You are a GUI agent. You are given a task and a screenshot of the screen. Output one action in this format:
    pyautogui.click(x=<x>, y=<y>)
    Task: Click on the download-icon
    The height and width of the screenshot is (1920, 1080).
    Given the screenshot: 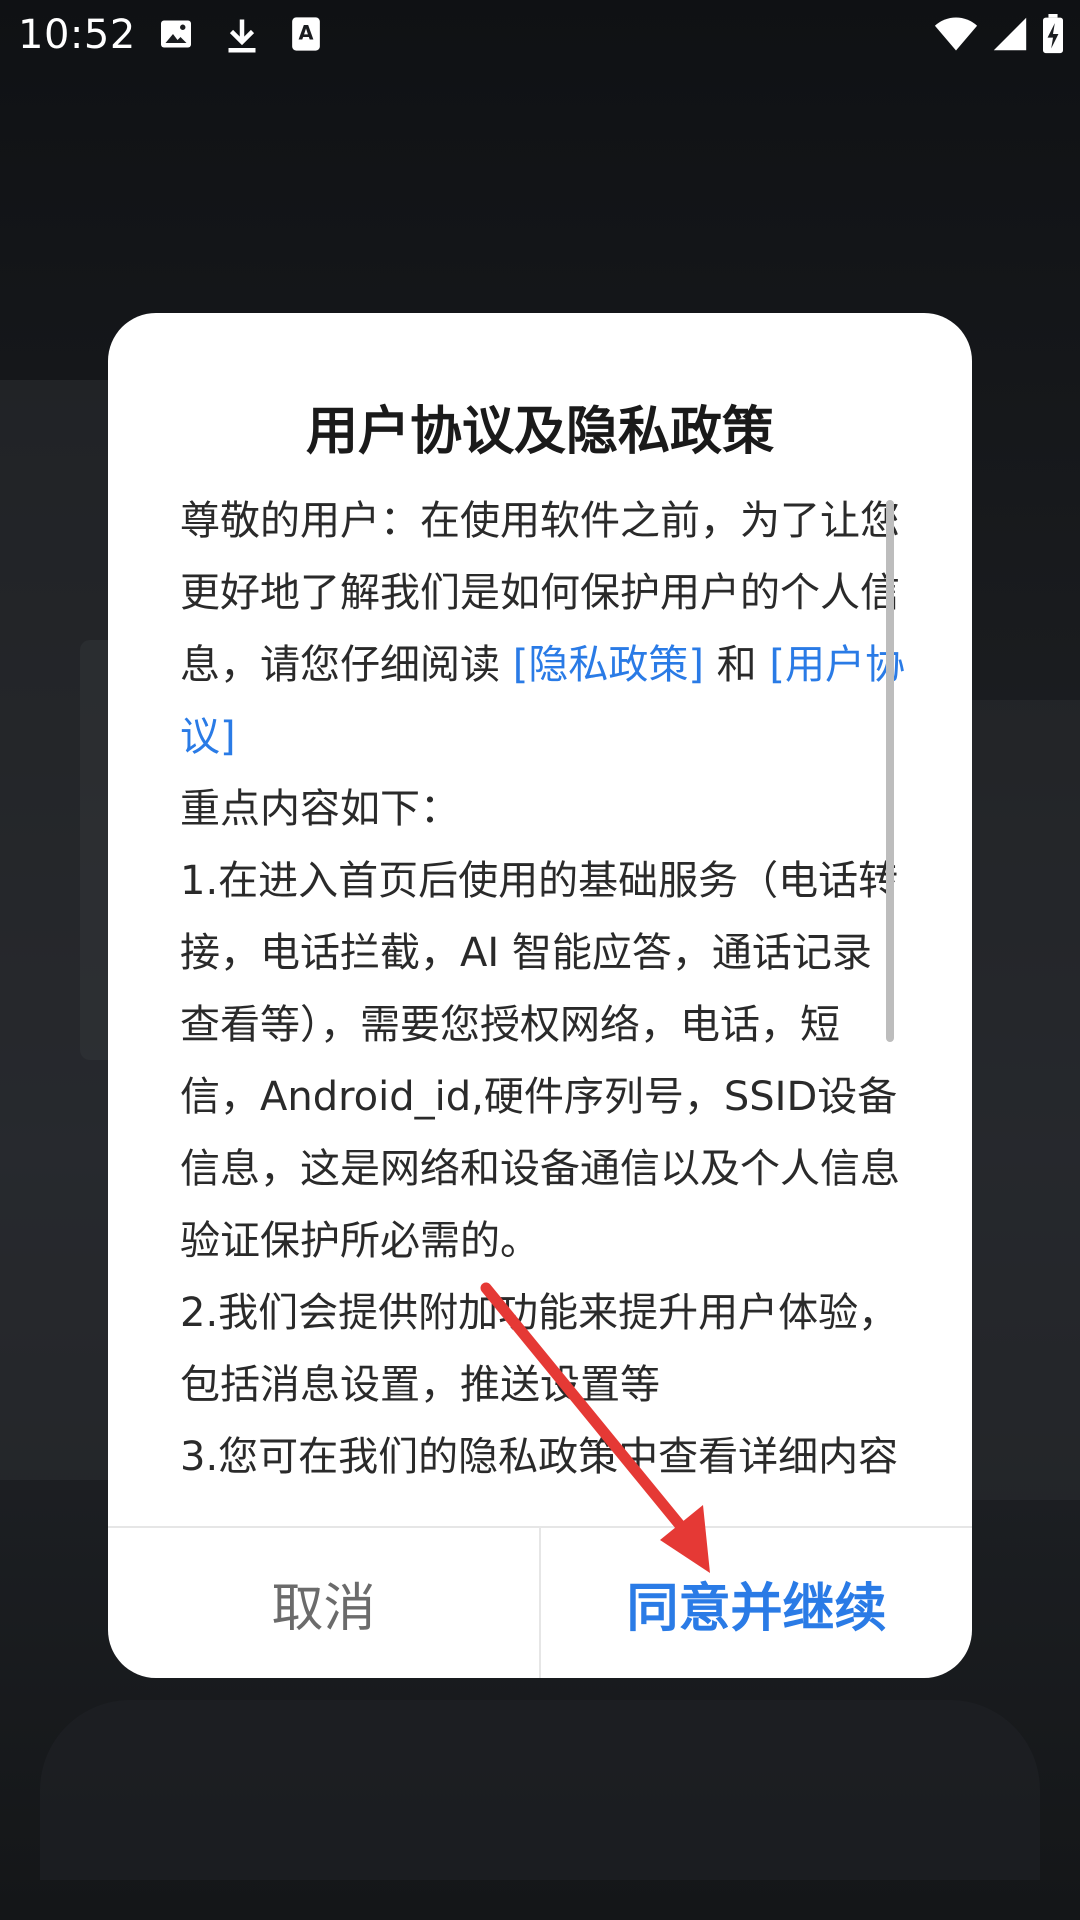 What is the action you would take?
    pyautogui.click(x=242, y=36)
    